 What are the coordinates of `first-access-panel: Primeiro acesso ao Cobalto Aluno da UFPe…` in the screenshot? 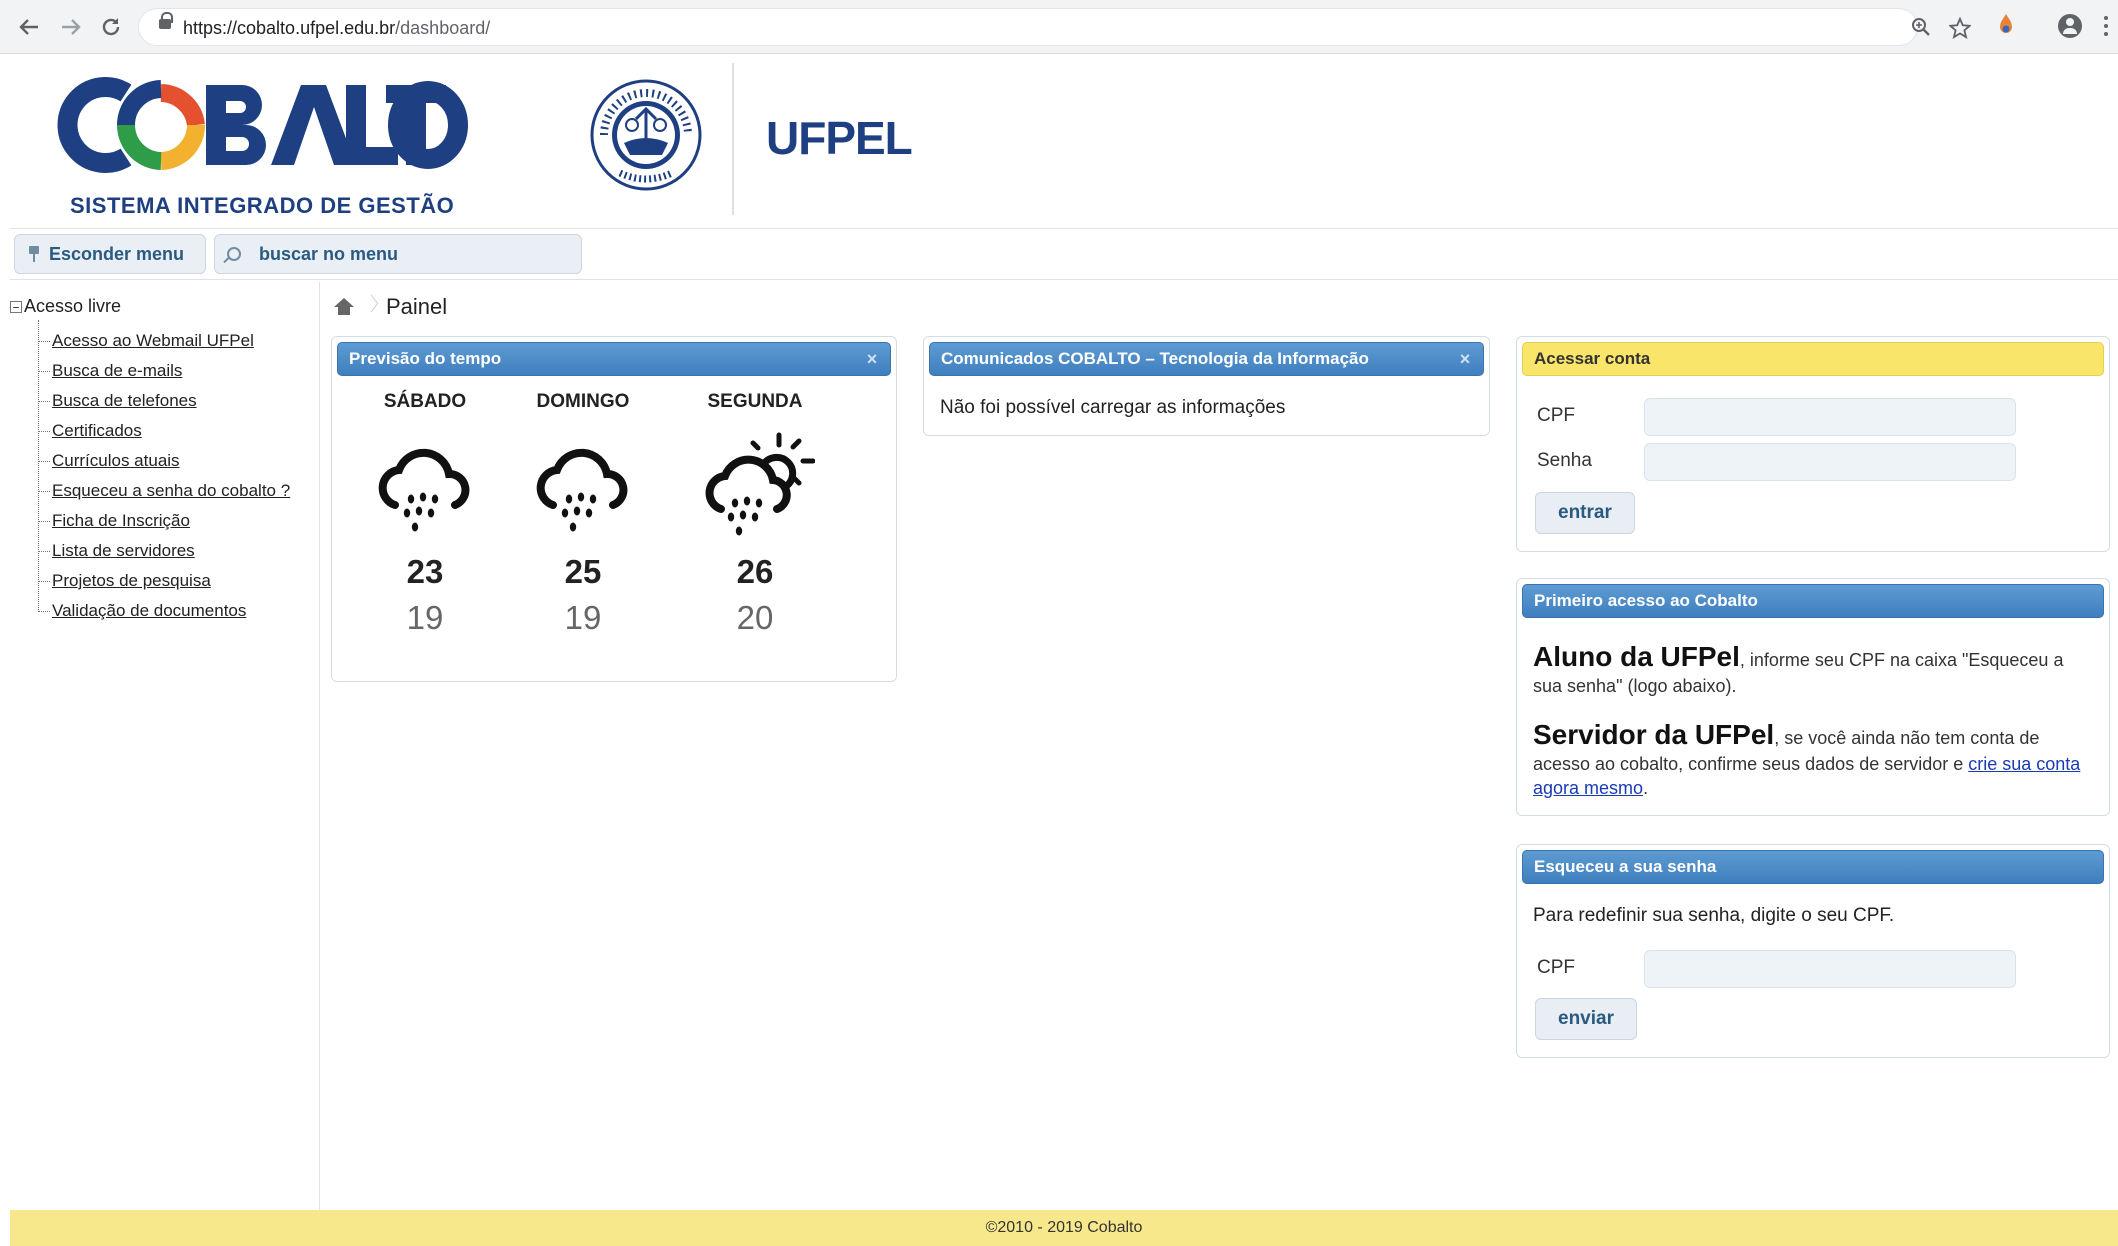 It's located at (1813, 697).